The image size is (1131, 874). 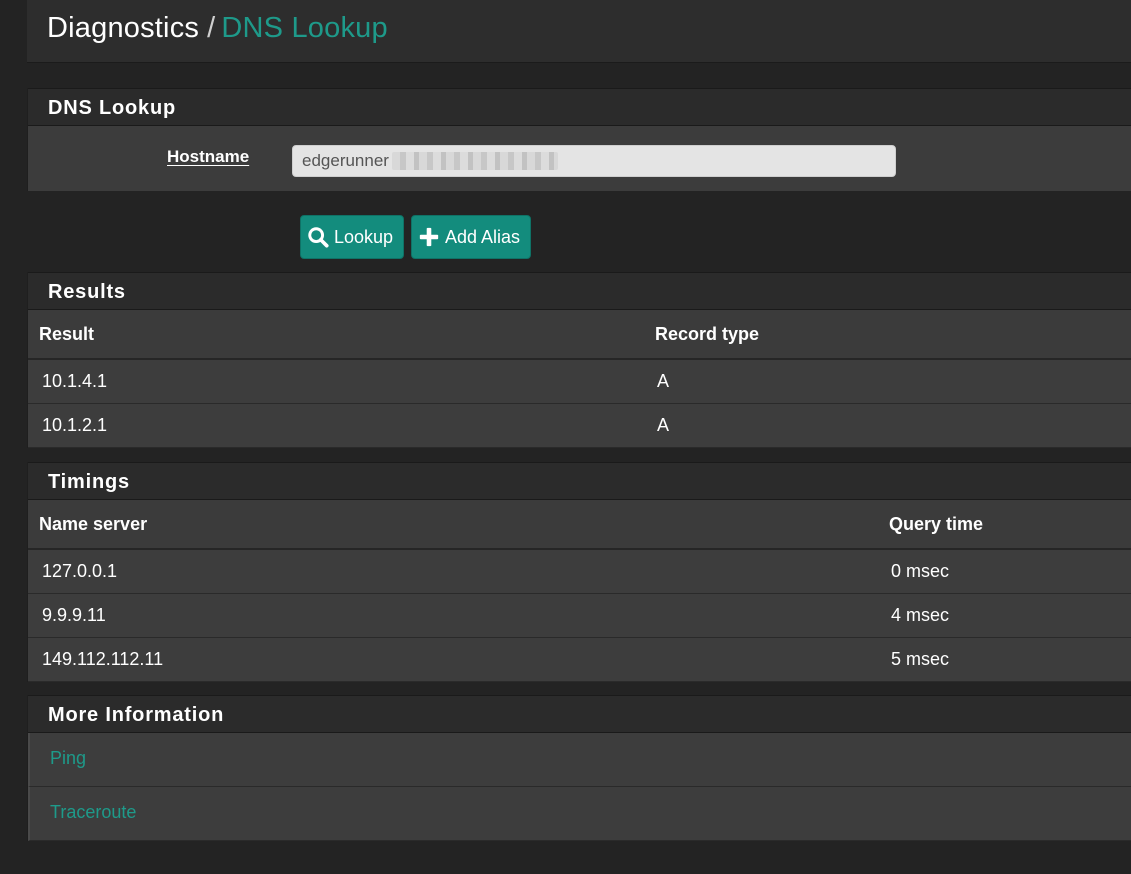 I want to click on panel-title: DNS Lookup, so click(x=112, y=108).